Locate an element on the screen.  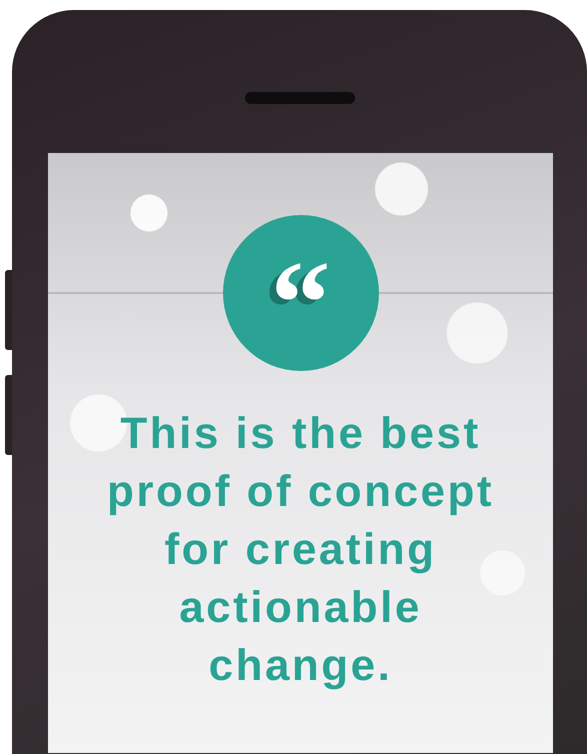
quote-mark: “ is located at coordinates (300, 293).